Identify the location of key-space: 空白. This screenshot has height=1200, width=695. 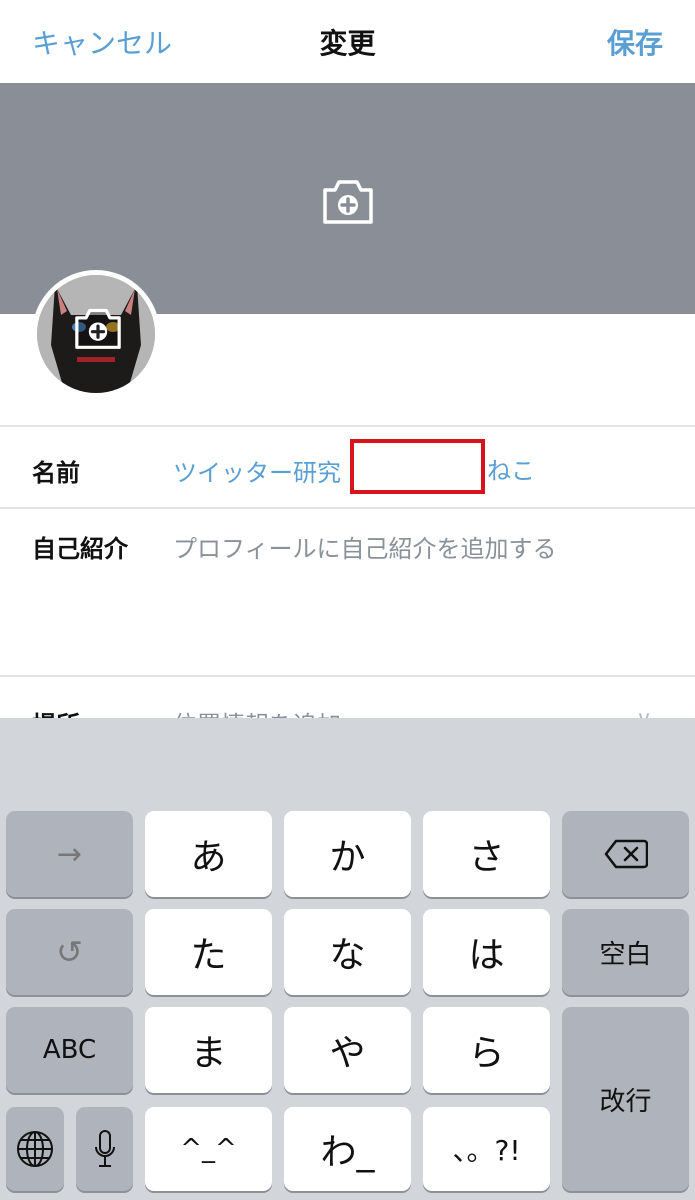
(625, 952).